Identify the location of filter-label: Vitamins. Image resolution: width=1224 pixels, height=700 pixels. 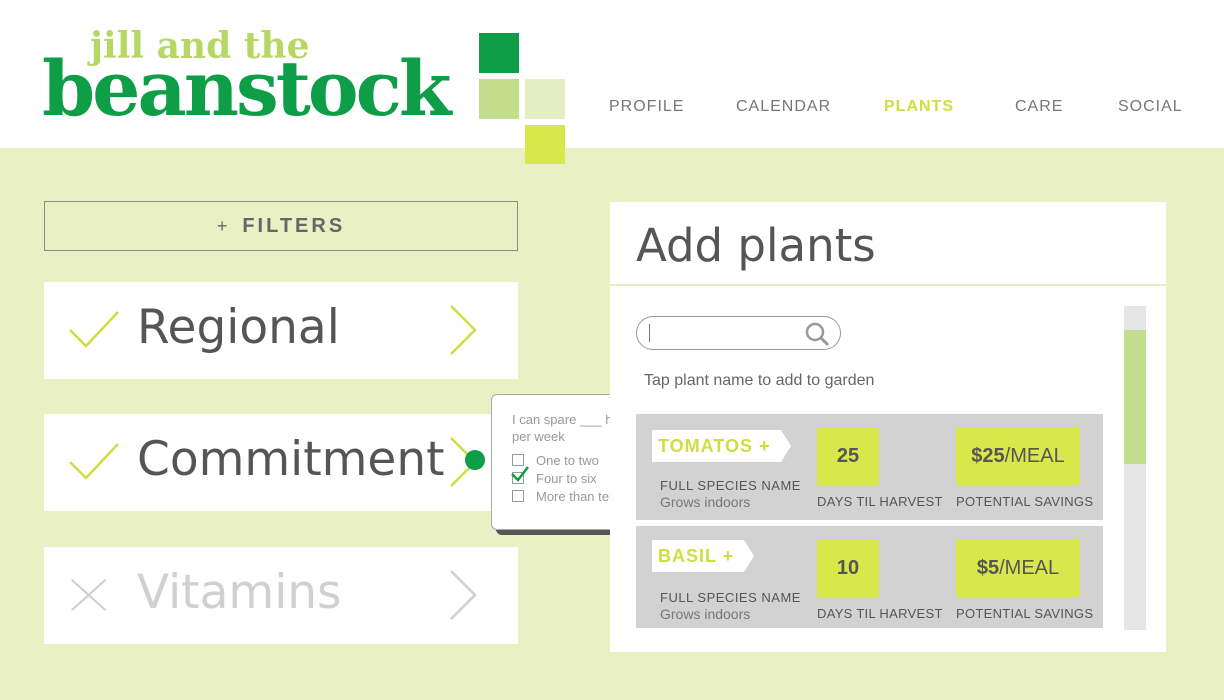
(239, 592).